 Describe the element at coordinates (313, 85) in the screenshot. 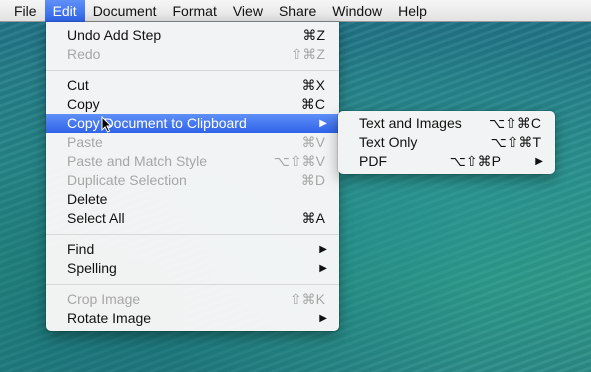

I see `cut-shortcut: ⌘X` at that location.